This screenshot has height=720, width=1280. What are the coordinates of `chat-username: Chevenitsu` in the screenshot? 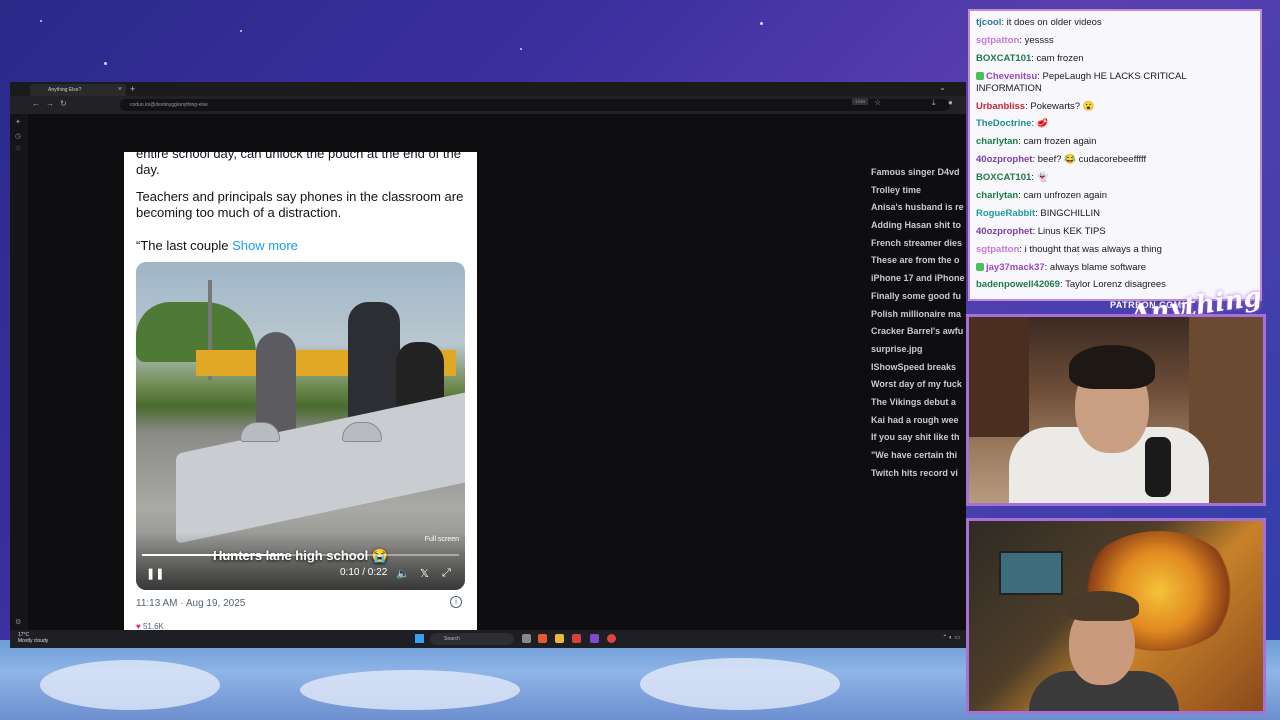 It's located at (1011, 76).